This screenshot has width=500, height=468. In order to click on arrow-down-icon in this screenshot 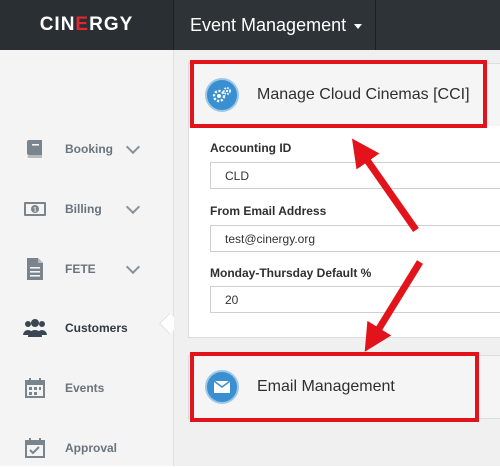, I will do `click(393, 306)`.